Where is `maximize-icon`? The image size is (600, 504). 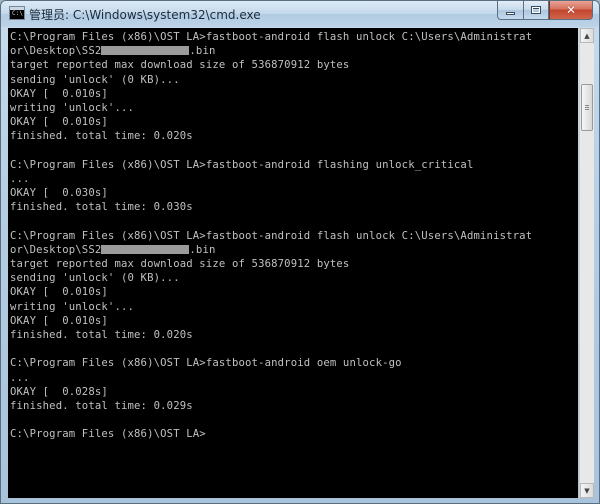 maximize-icon is located at coordinates (536, 10).